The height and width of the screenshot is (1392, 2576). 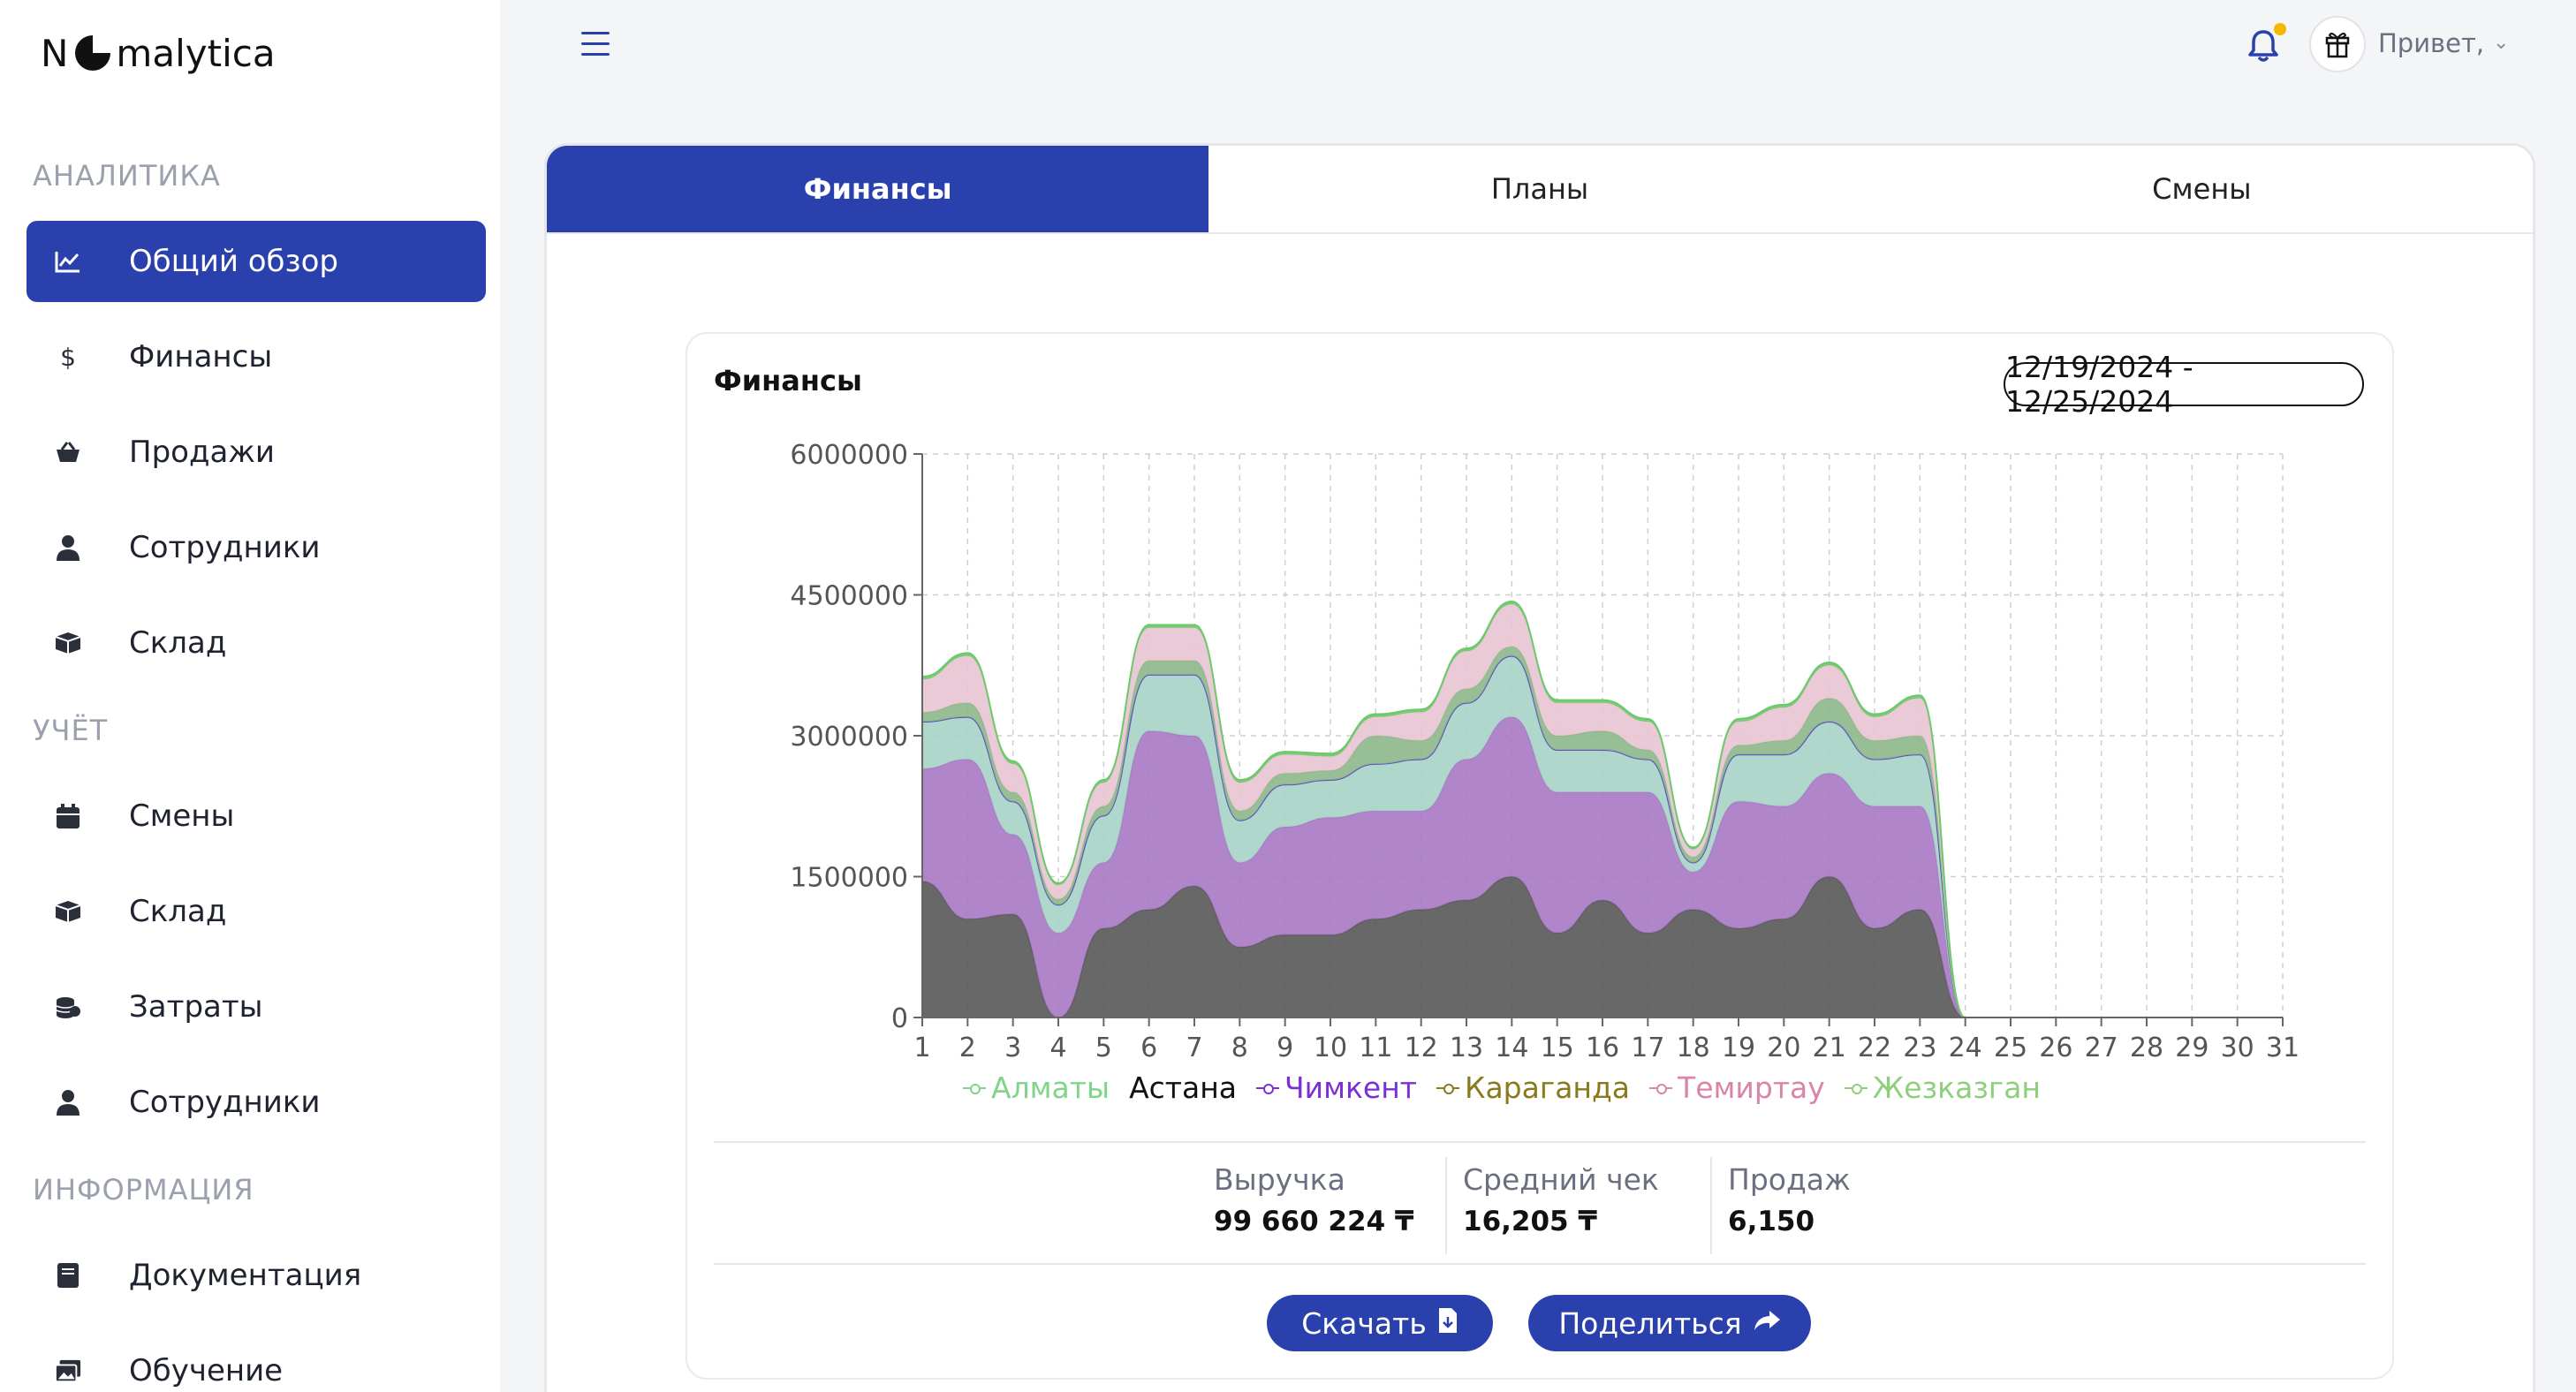 What do you see at coordinates (2238, 1048) in the screenshot?
I see `x-tick-label: 30` at bounding box center [2238, 1048].